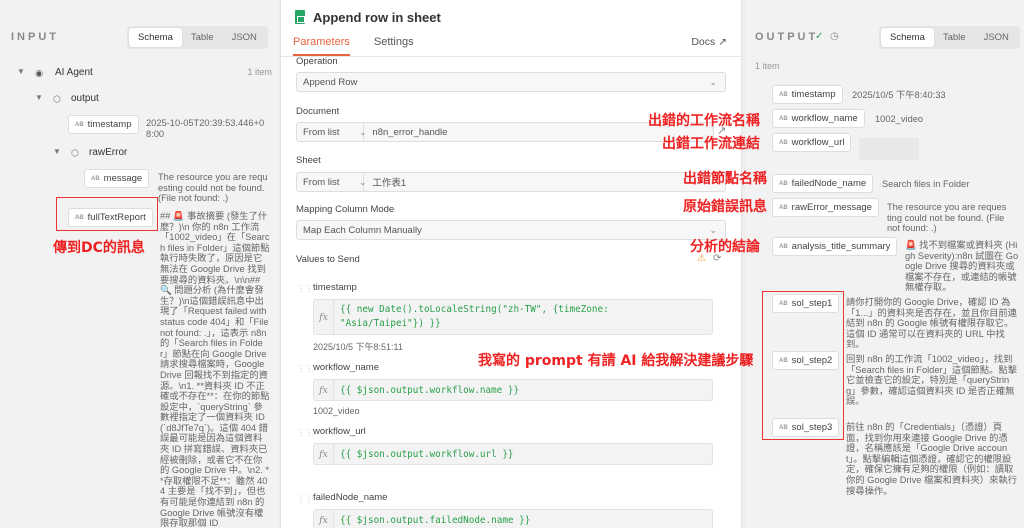  What do you see at coordinates (317, 61) in the screenshot?
I see `operation-label: Operation` at bounding box center [317, 61].